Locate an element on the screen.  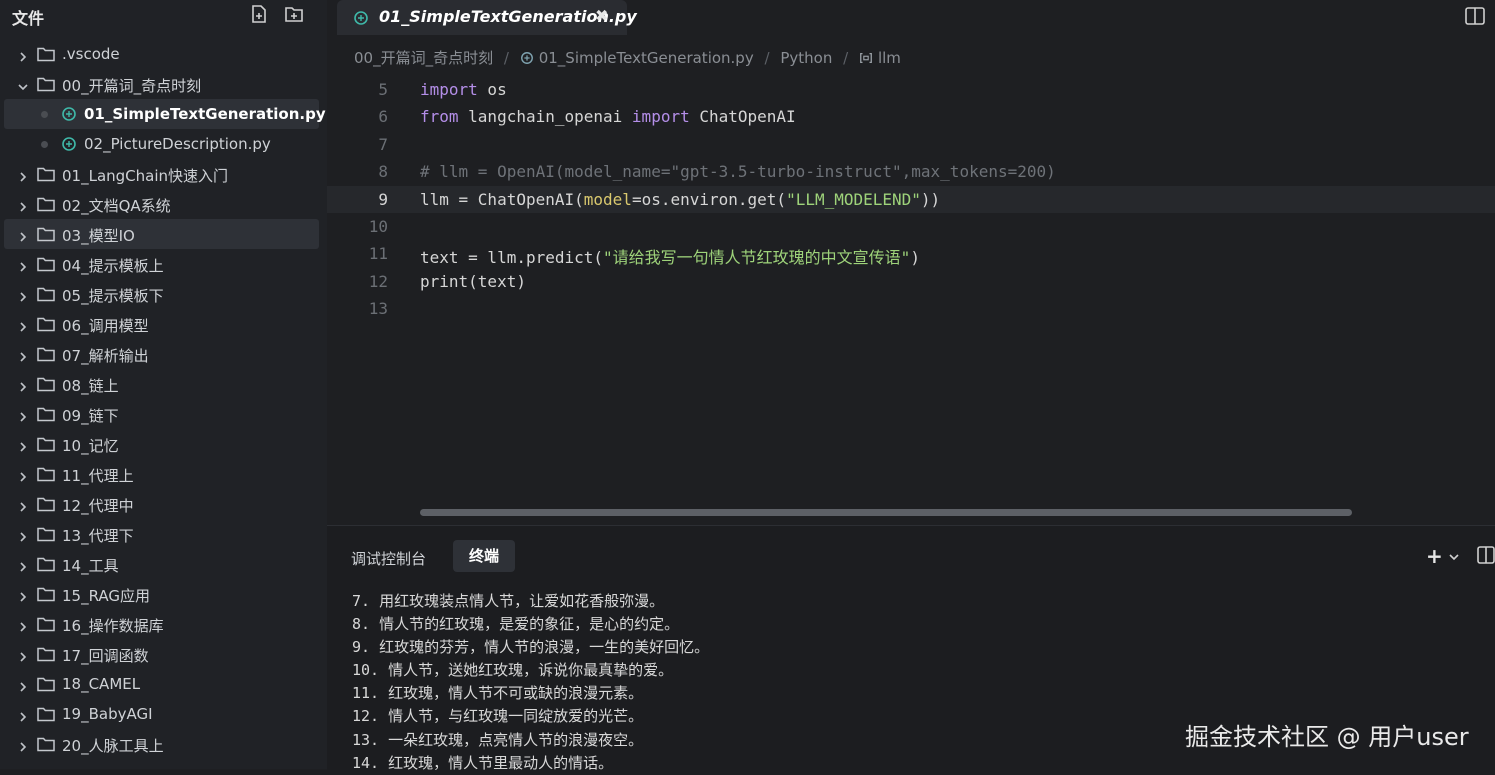
folder-tree-item: 19_BabyAGI is located at coordinates (163, 714).